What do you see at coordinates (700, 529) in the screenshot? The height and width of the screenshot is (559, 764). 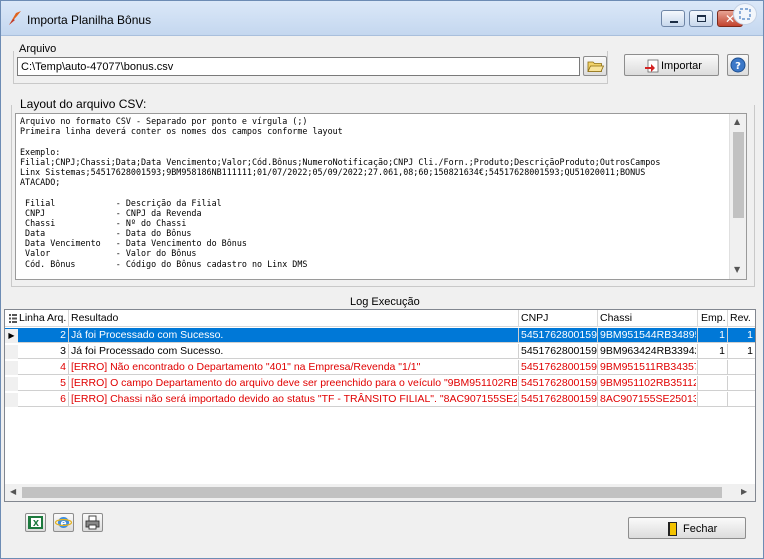 I see `fechar-label: Fechar` at bounding box center [700, 529].